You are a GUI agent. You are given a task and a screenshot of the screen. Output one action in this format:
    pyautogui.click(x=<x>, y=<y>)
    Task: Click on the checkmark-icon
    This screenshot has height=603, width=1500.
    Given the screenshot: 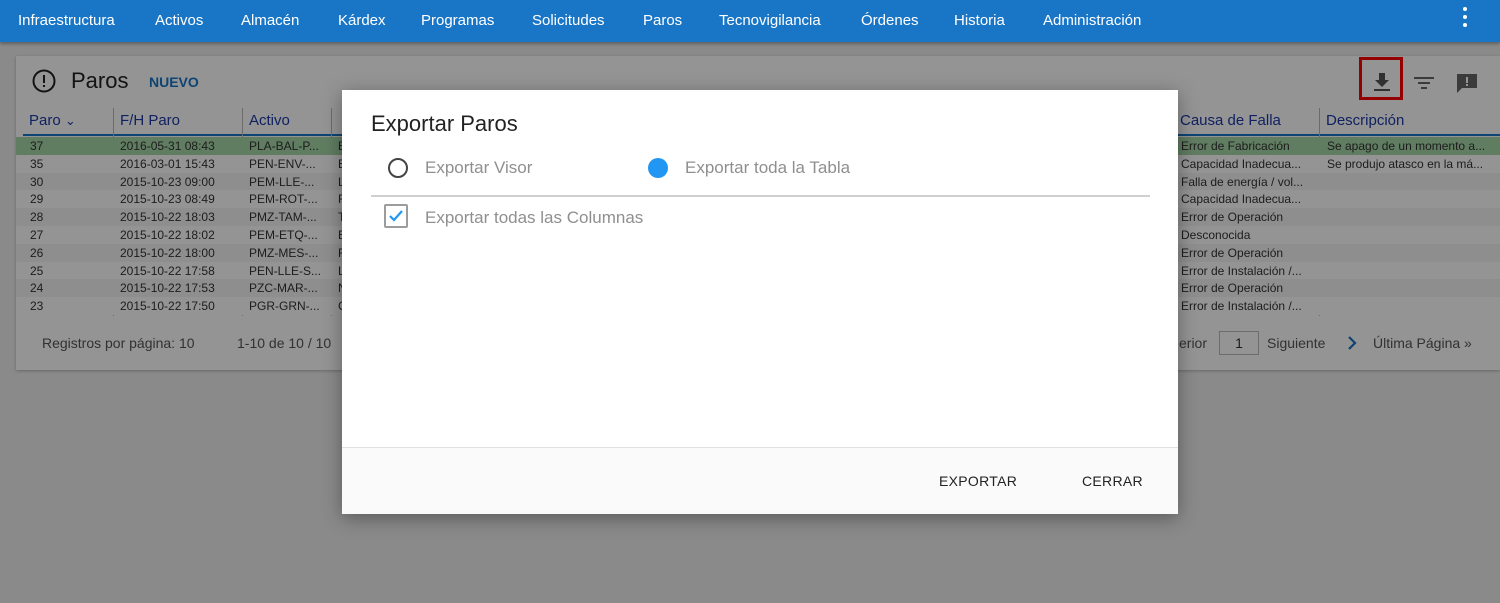 What is the action you would take?
    pyautogui.click(x=396, y=216)
    